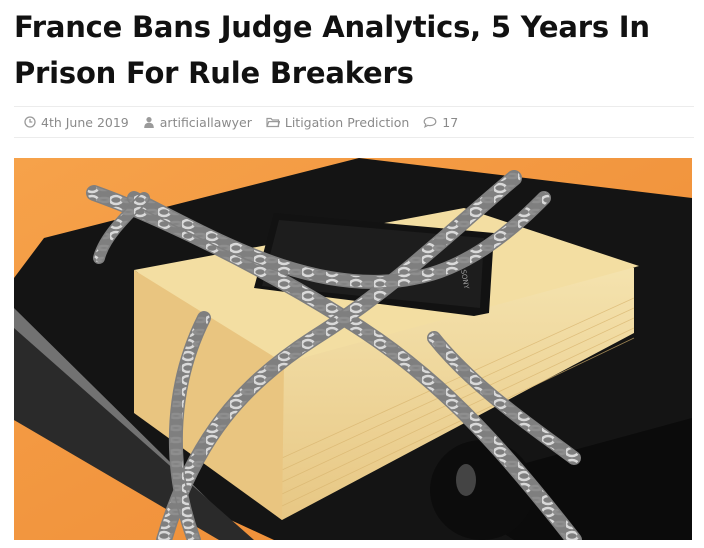  Describe the element at coordinates (273, 122) in the screenshot. I see `folder-icon` at that location.